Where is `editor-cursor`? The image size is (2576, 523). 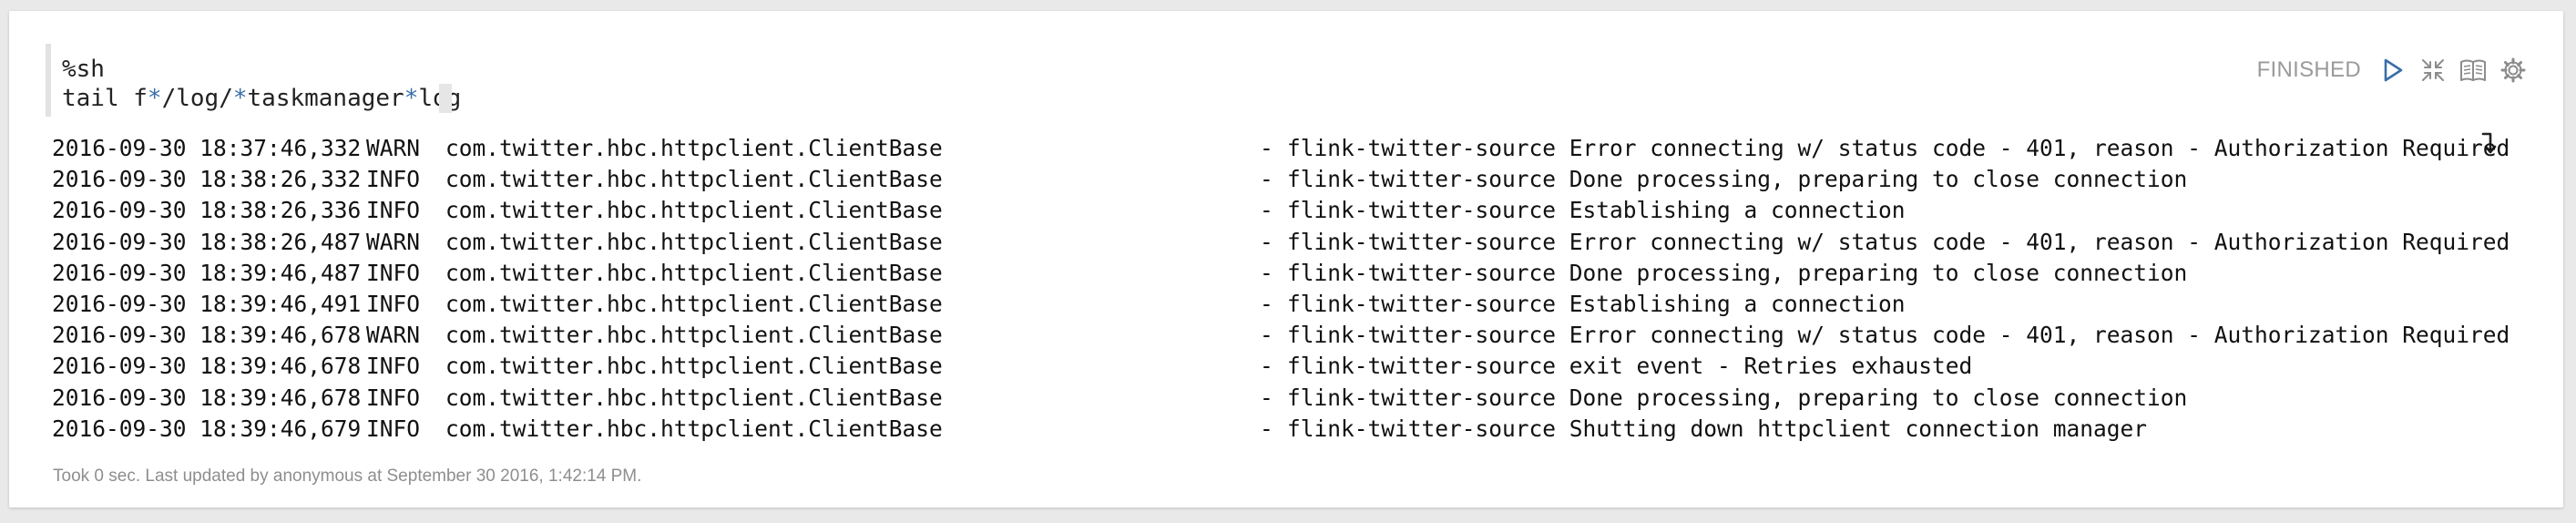 editor-cursor is located at coordinates (445, 98).